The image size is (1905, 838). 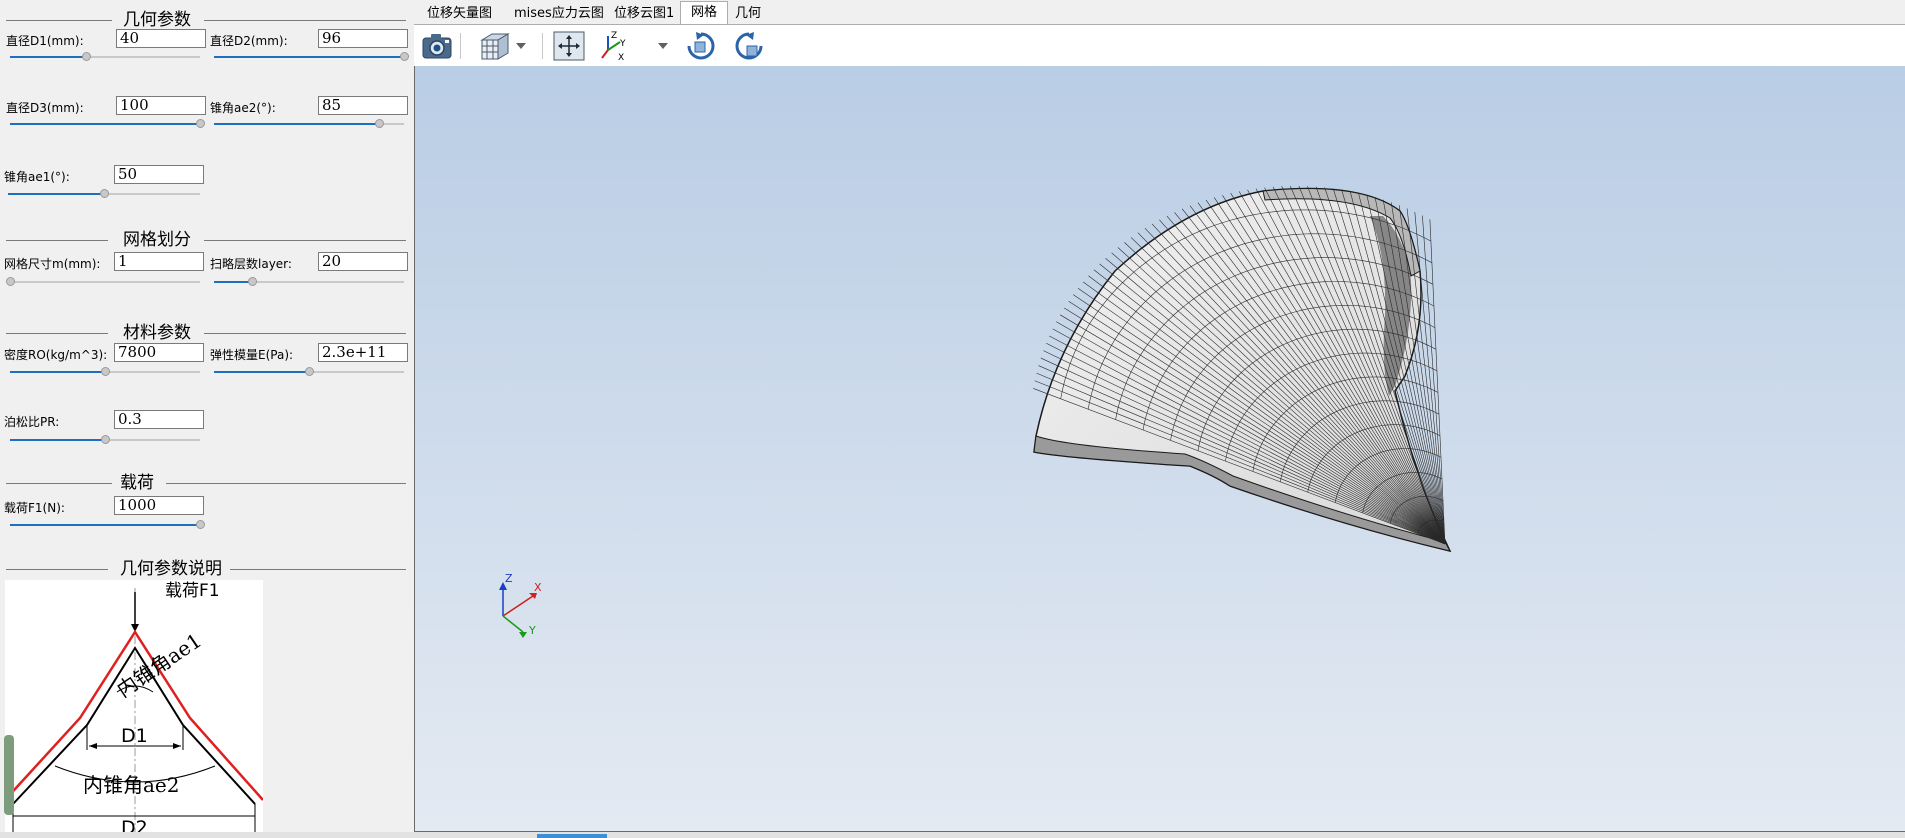 What do you see at coordinates (363, 38) in the screenshot?
I see `d2-input: 96` at bounding box center [363, 38].